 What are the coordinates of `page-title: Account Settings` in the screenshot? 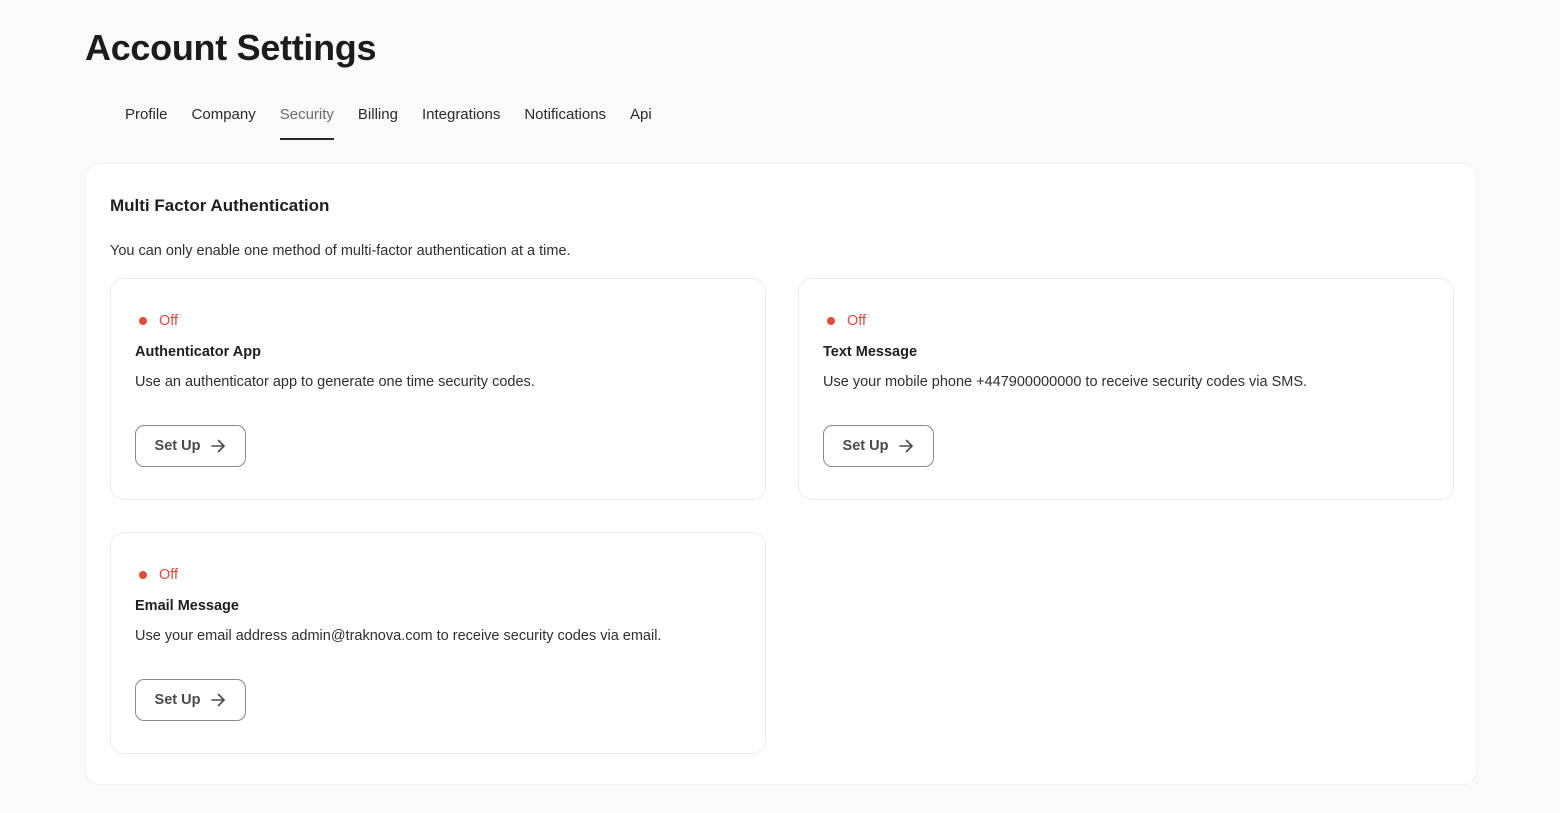 It's located at (231, 47).